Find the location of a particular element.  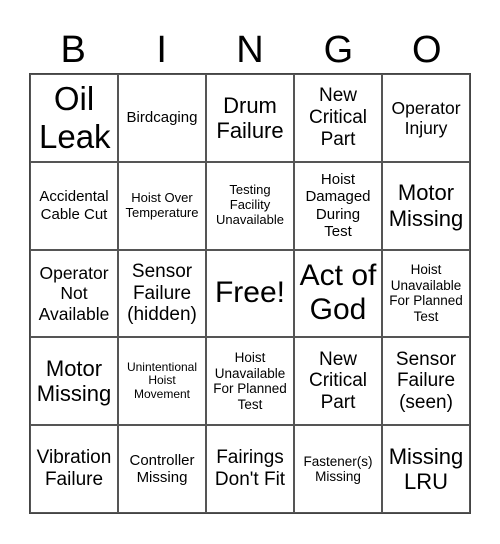

cell-text: Accidental Cable Cut is located at coordinates (74, 205).